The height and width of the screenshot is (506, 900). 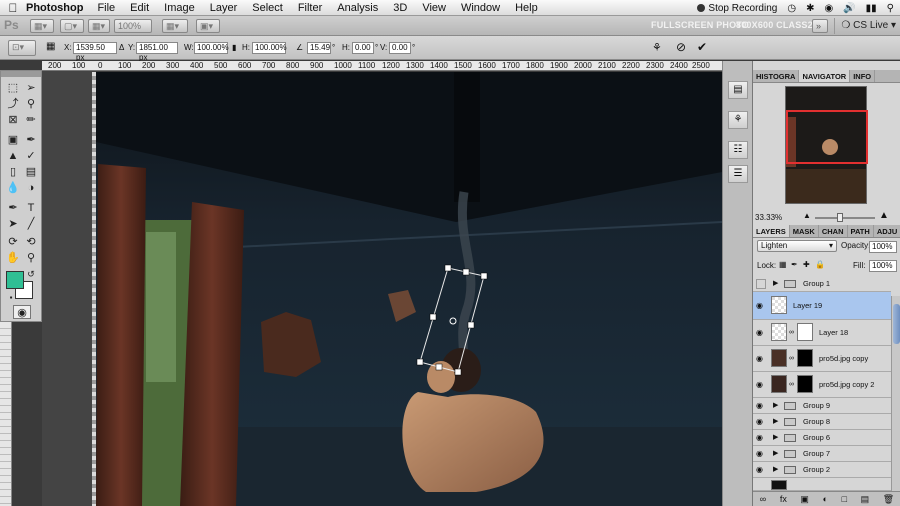 I want to click on mini-bridge-button: ▢▾, so click(x=72, y=26).